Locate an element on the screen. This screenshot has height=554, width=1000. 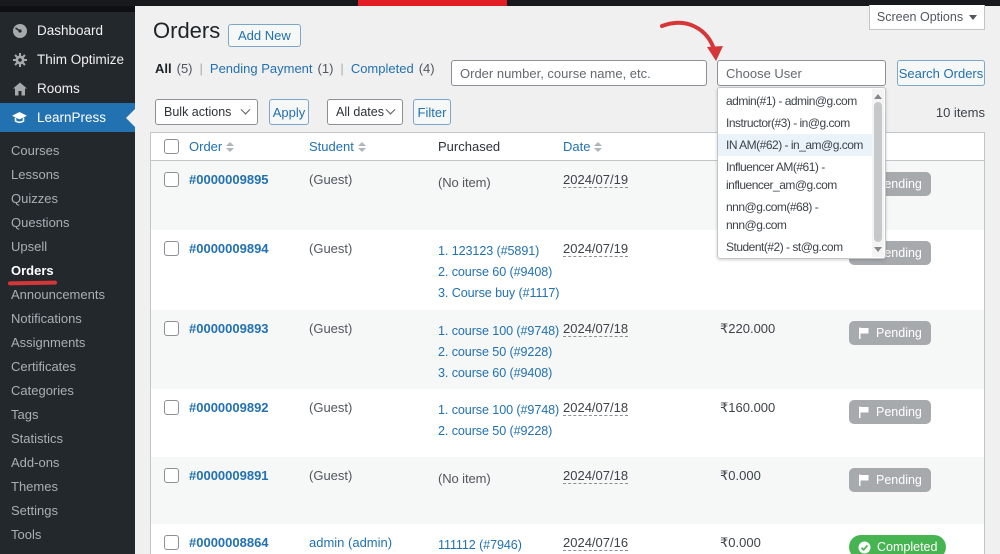
purchased-item-link: 3. course 60 (#9408) is located at coordinates (500, 373).